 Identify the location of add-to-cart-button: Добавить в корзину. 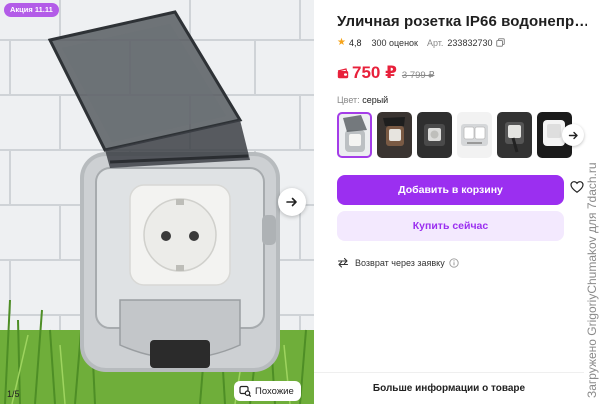
(450, 190).